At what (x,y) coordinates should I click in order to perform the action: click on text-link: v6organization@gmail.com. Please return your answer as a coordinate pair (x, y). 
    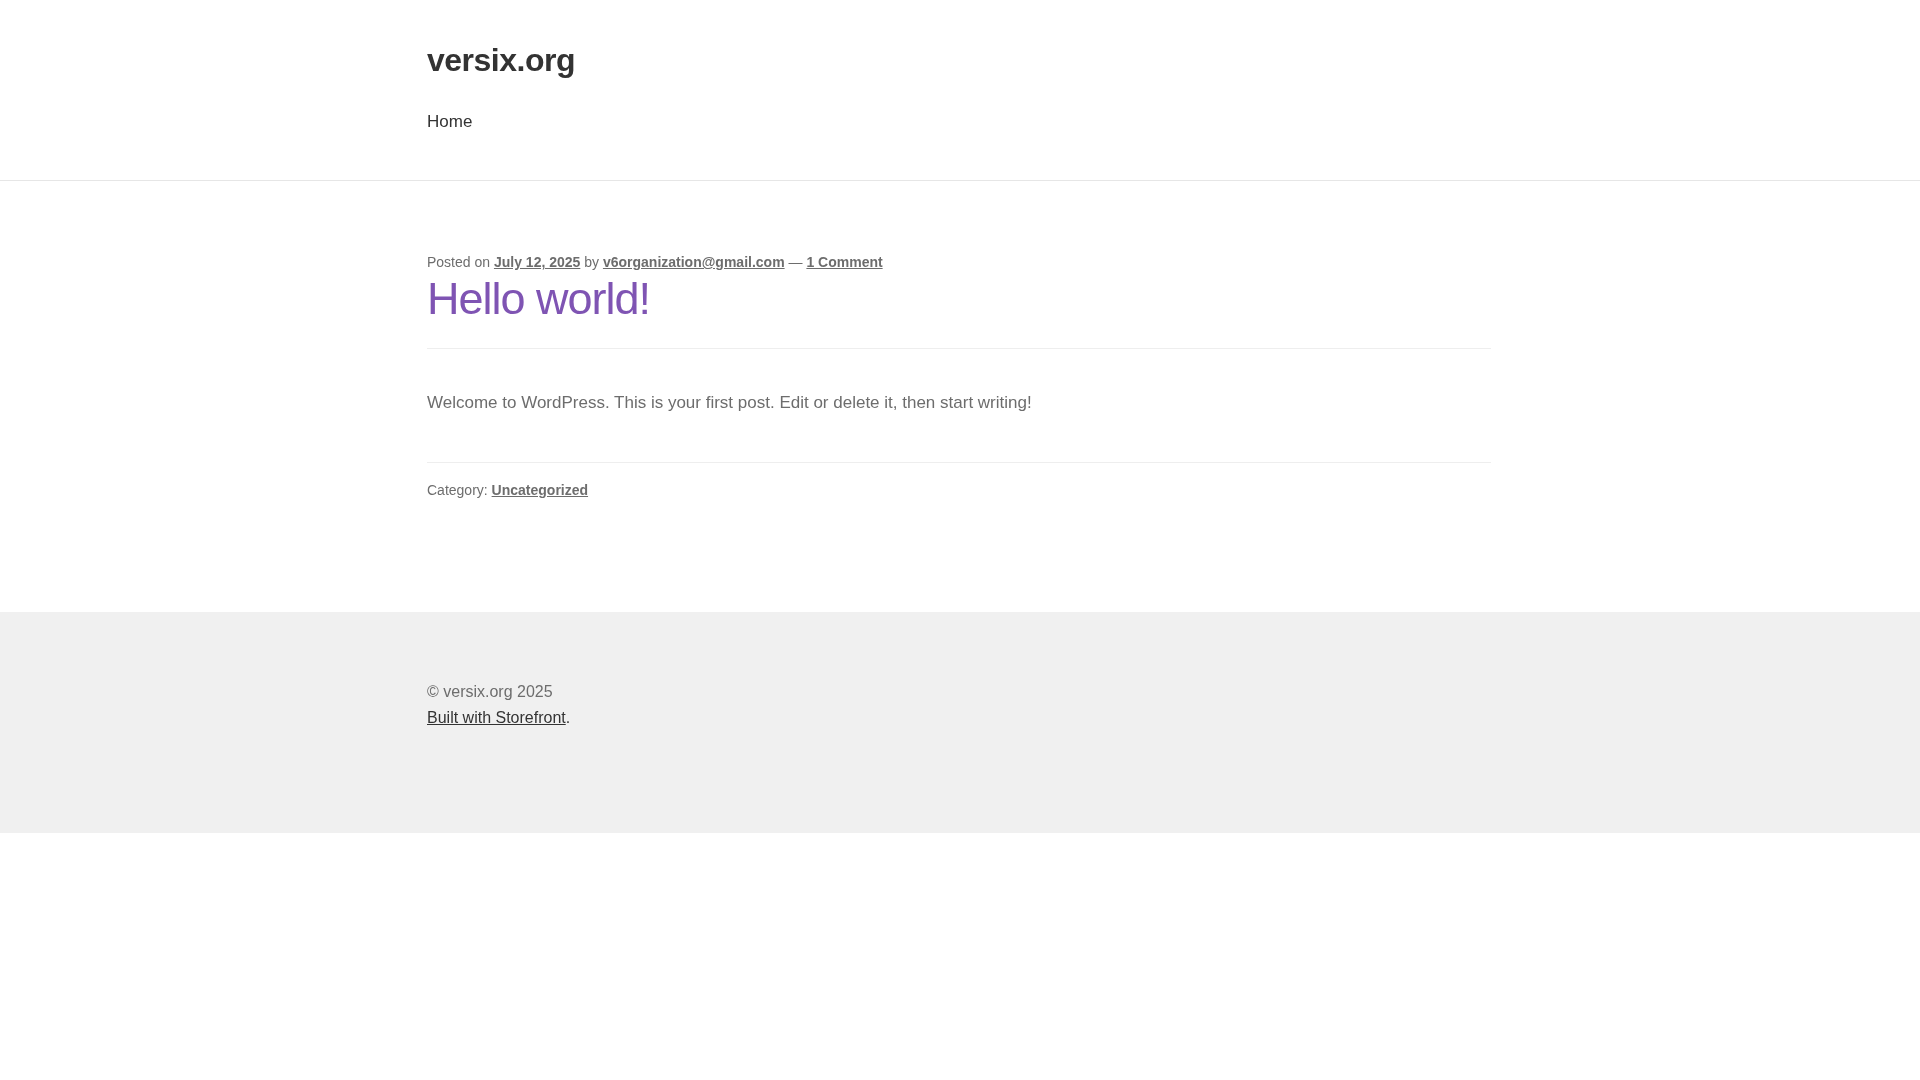
    Looking at the image, I should click on (693, 262).